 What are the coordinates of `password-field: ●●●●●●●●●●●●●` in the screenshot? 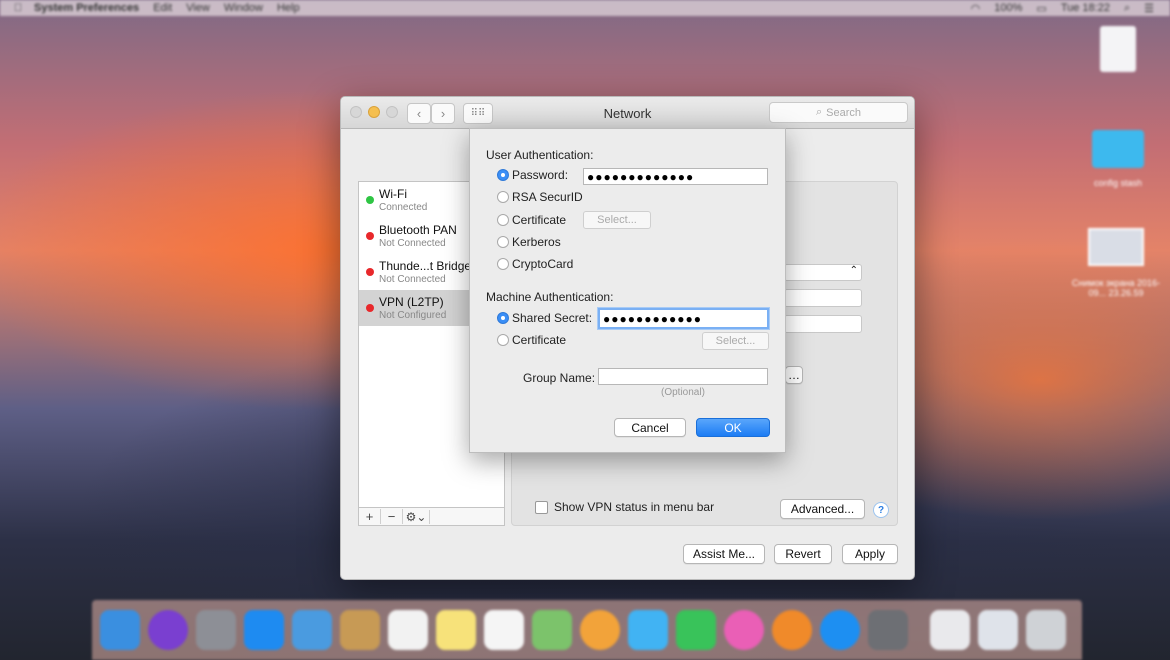 It's located at (675, 176).